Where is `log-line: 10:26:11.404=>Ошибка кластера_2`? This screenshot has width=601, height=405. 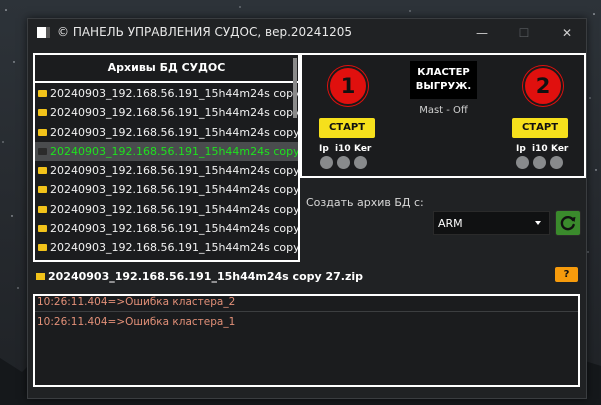
log-line: 10:26:11.404=>Ошибка кластера_2 is located at coordinates (136, 302).